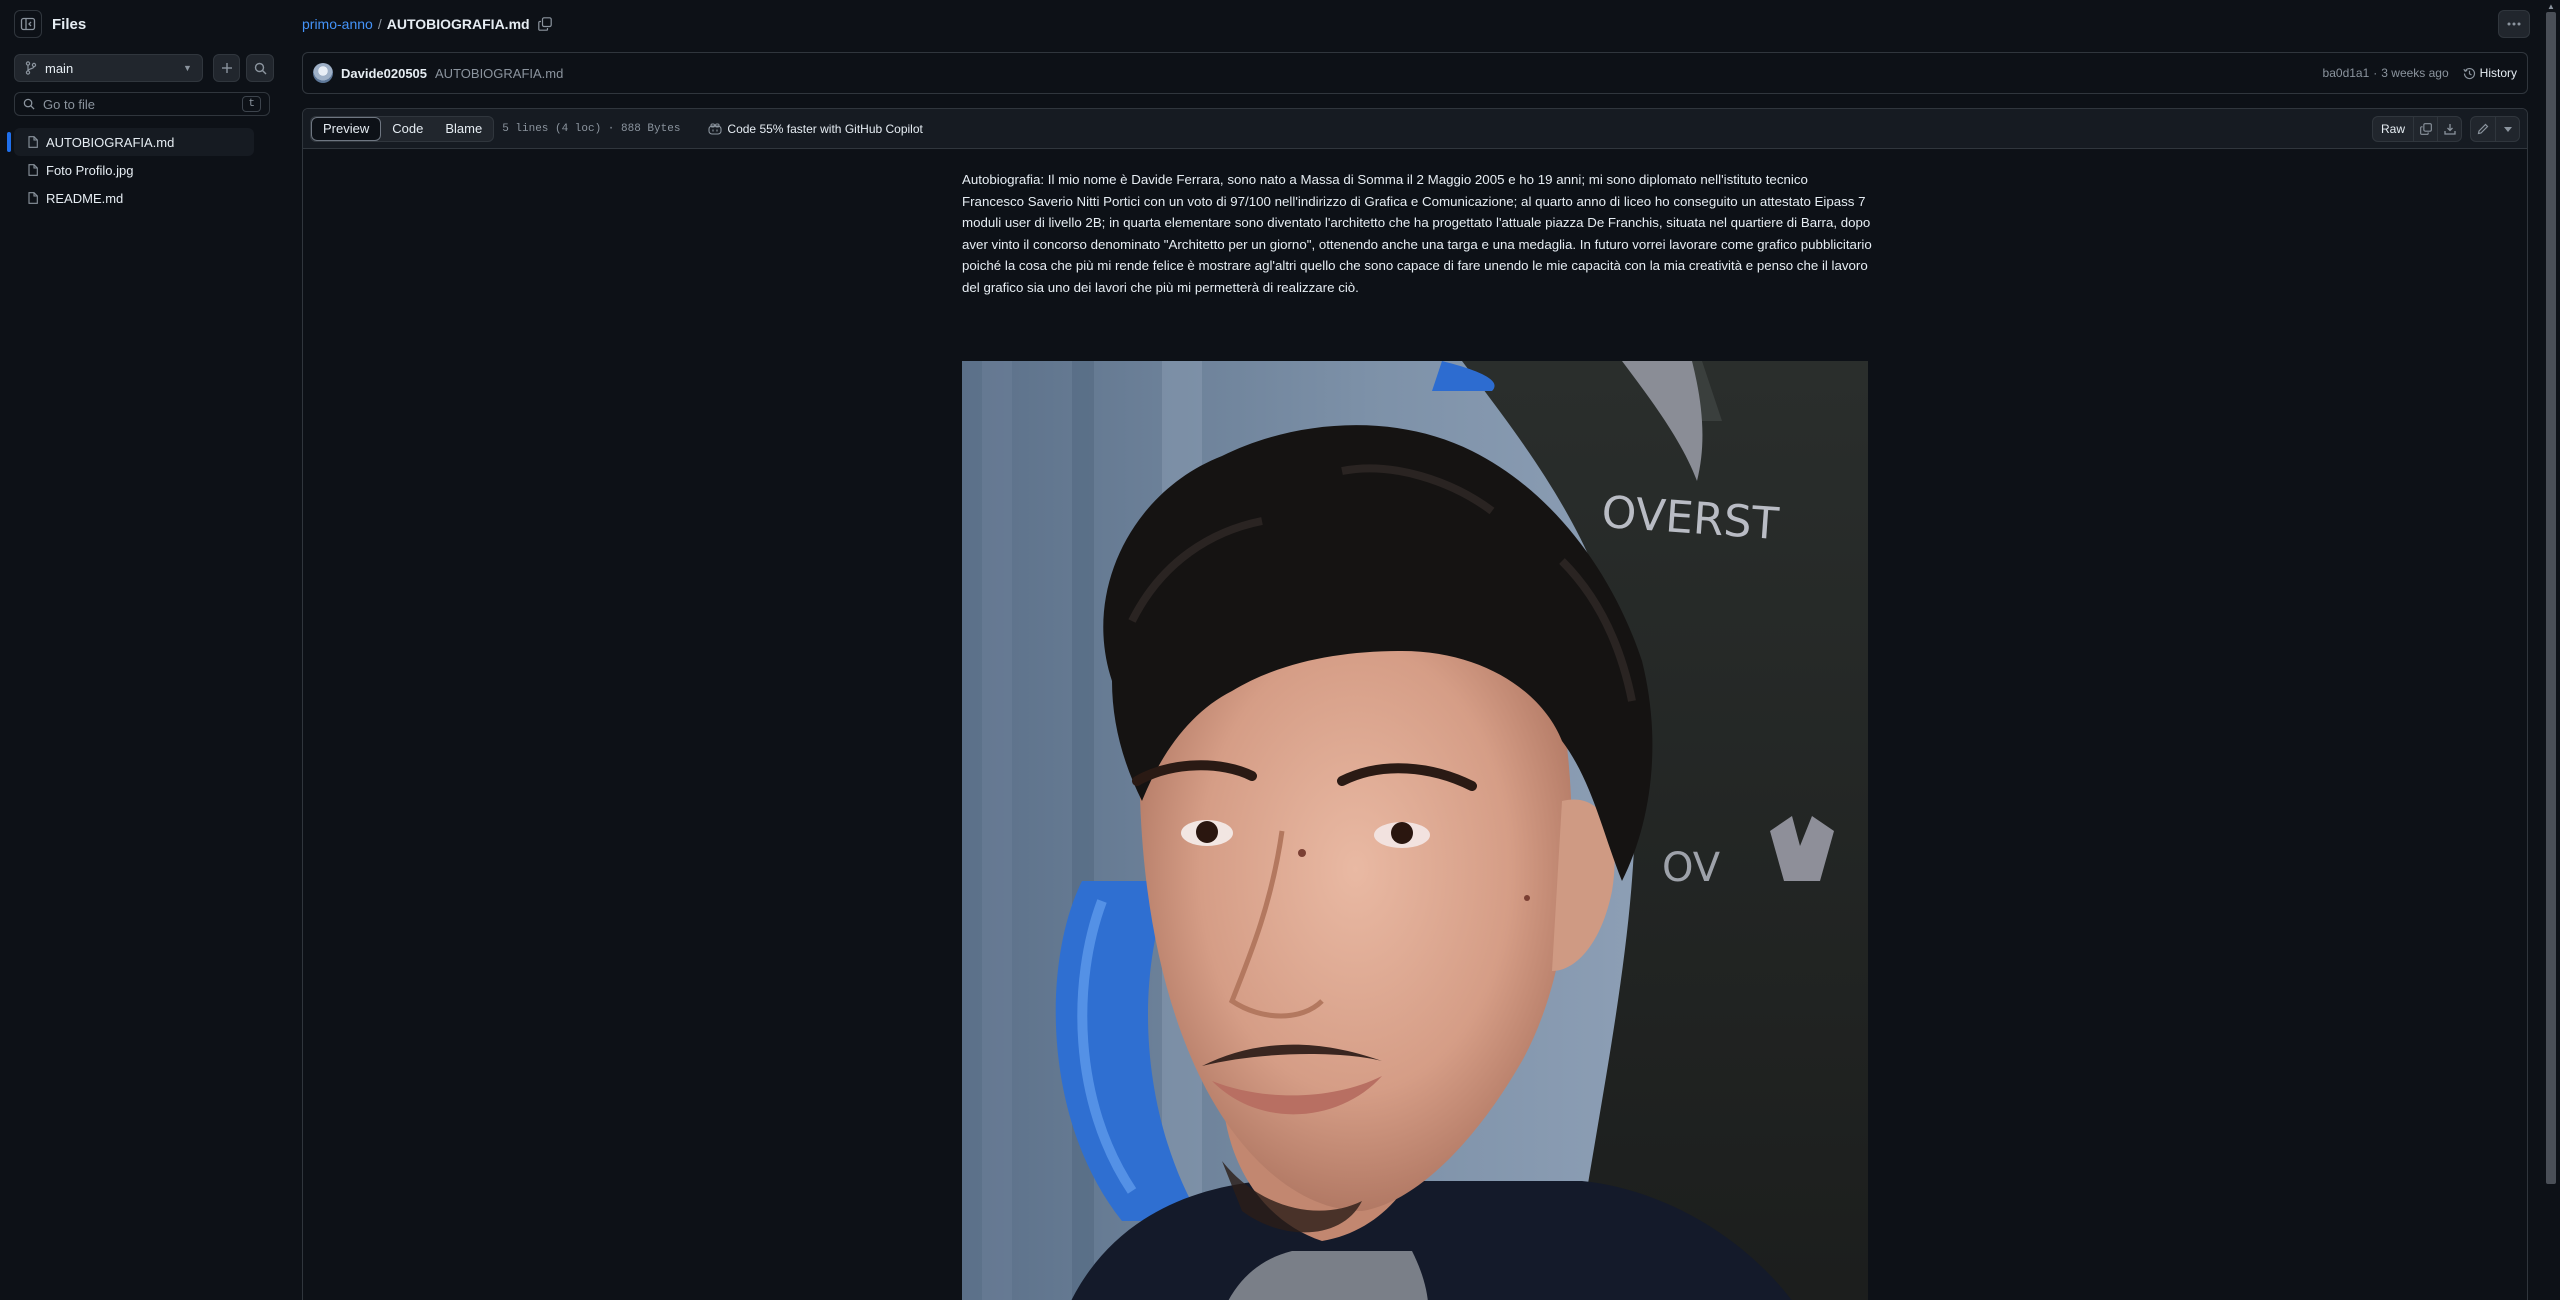  I want to click on keyboard-shortcut: t, so click(251, 104).